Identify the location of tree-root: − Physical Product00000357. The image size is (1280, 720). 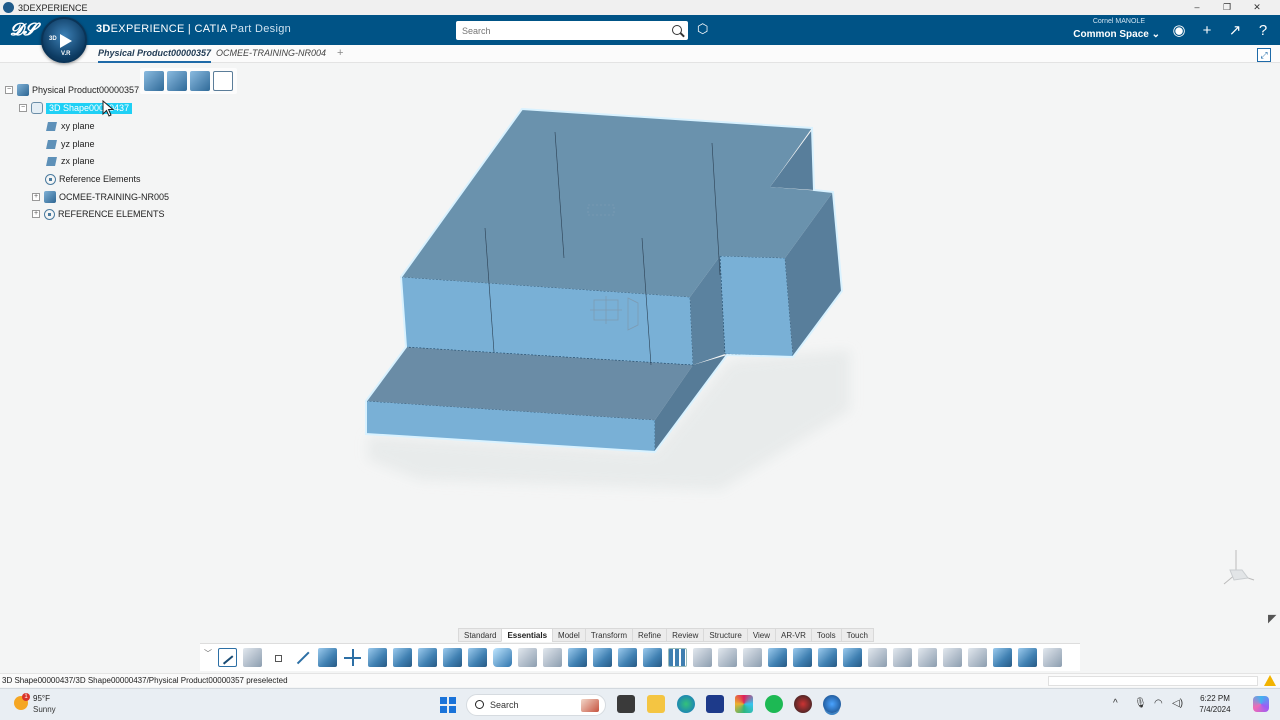
(72, 90).